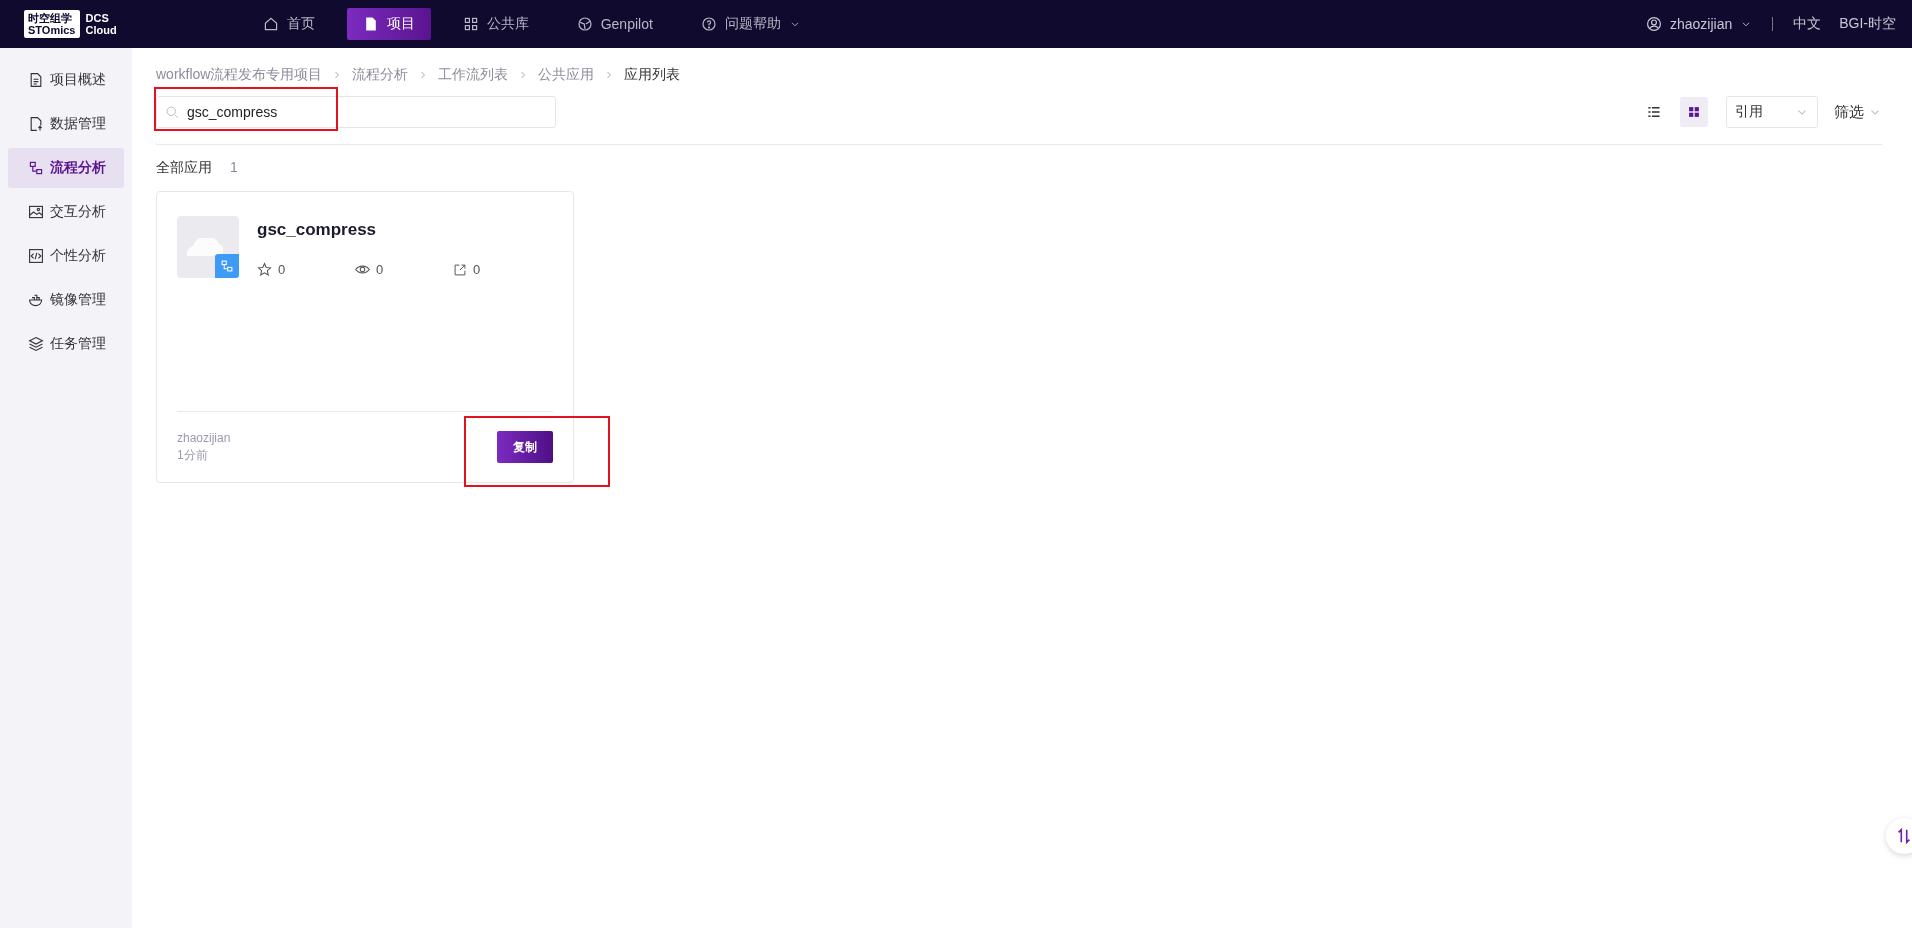 The image size is (1912, 928). Describe the element at coordinates (460, 269) in the screenshot. I see `share-icon` at that location.